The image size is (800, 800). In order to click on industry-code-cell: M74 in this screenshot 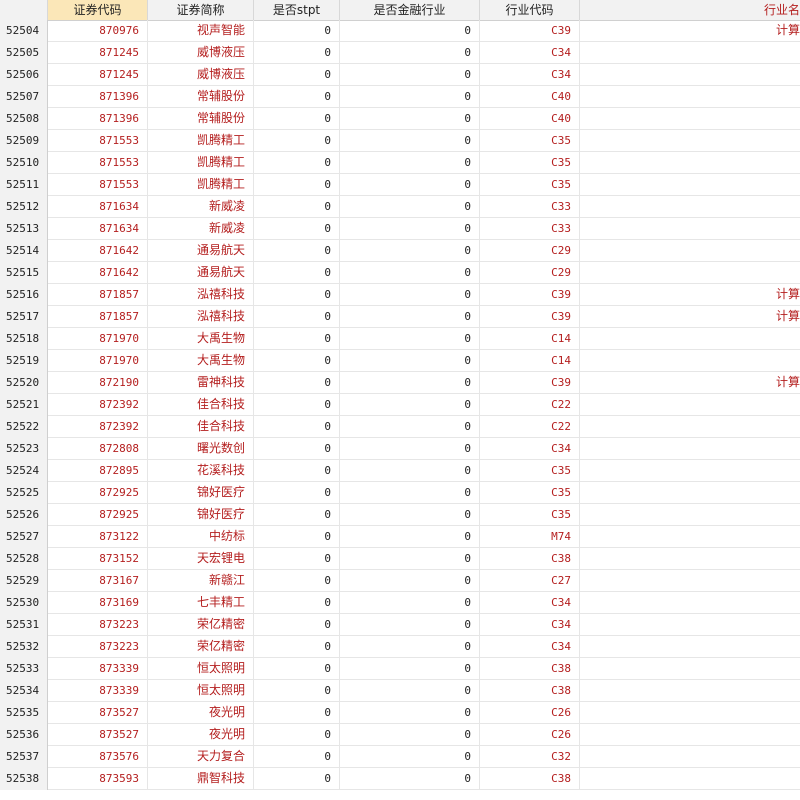, I will do `click(530, 537)`.